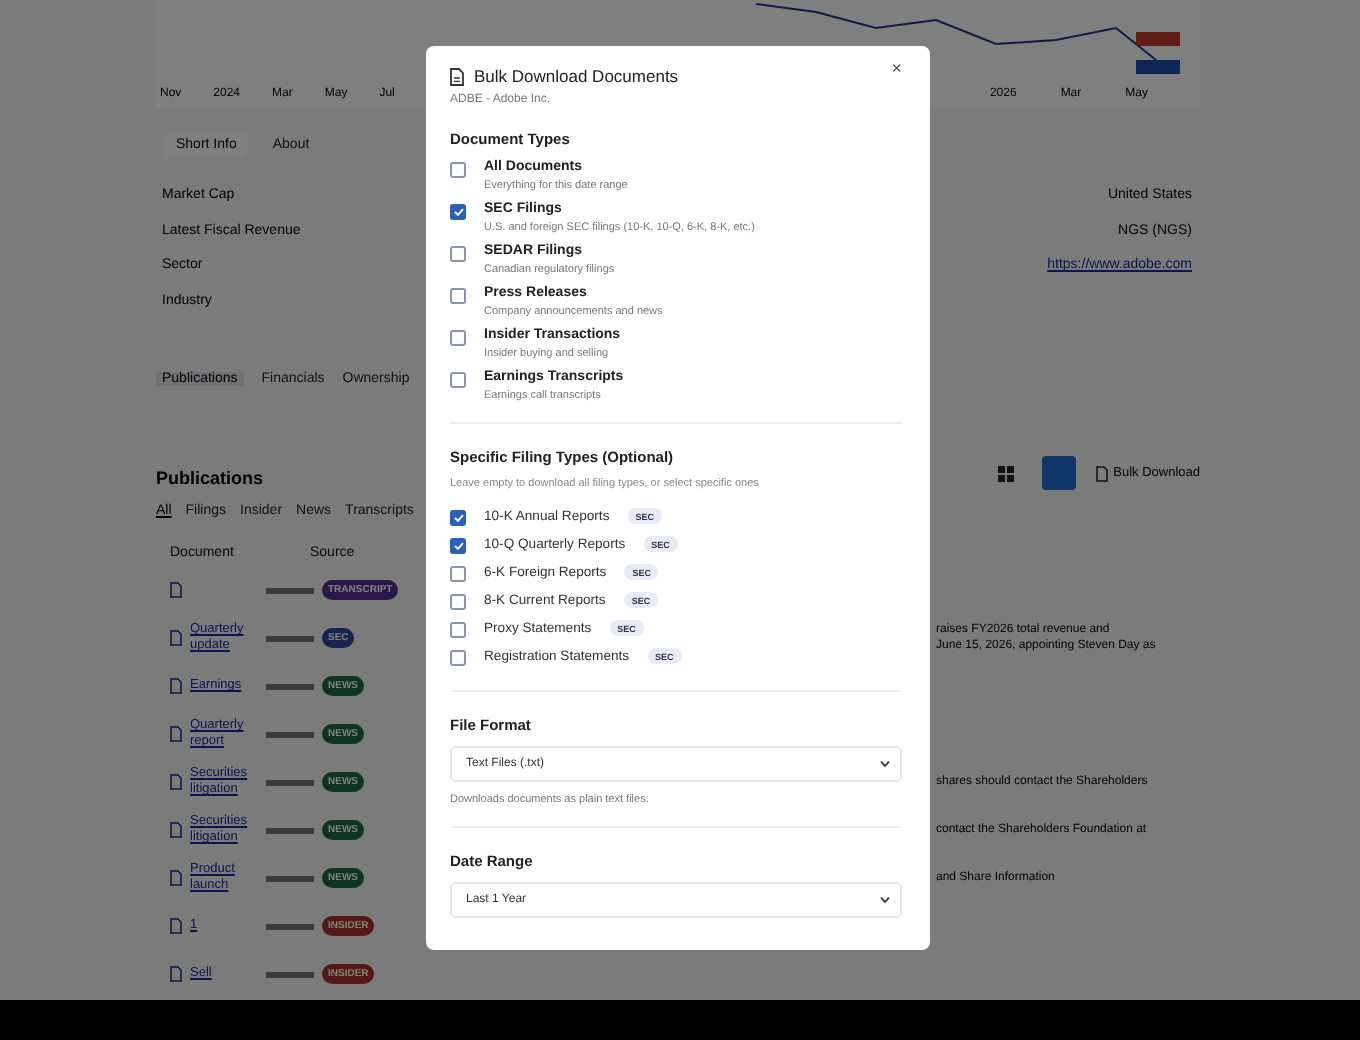 The image size is (1360, 1040). What do you see at coordinates (210, 477) in the screenshot?
I see `section-heading: Publications` at bounding box center [210, 477].